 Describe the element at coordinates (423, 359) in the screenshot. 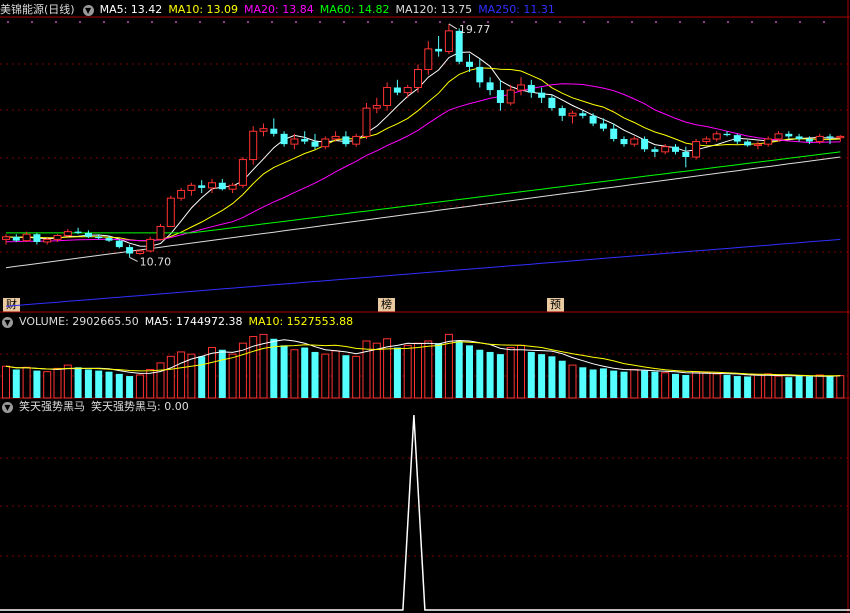

I see `volume-ma10-line` at that location.